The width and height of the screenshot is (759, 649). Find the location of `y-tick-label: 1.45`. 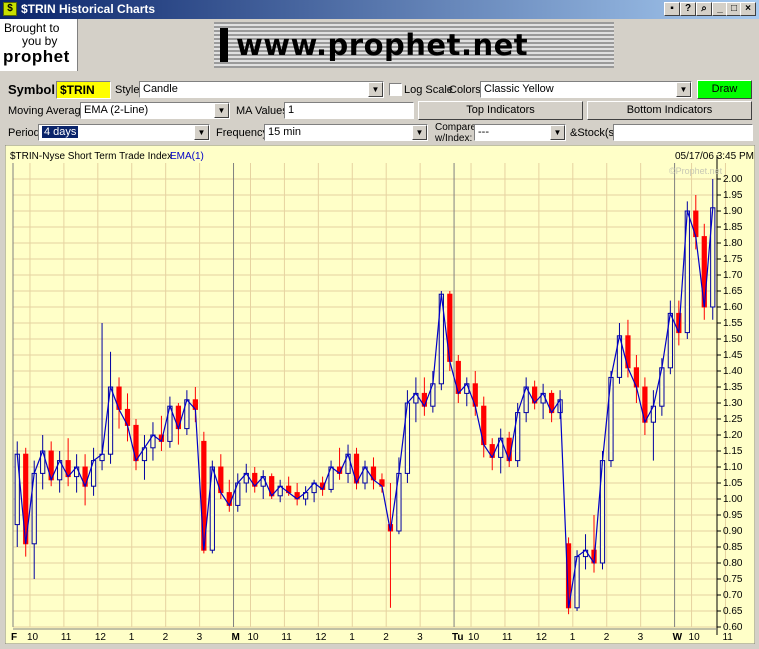

y-tick-label: 1.45 is located at coordinates (733, 355).